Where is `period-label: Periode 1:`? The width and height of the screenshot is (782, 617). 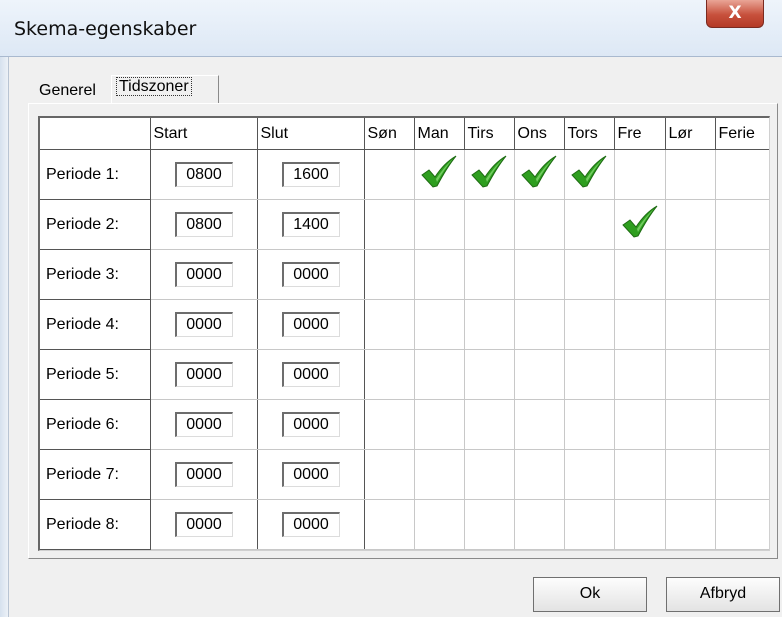 period-label: Periode 1: is located at coordinates (95, 174).